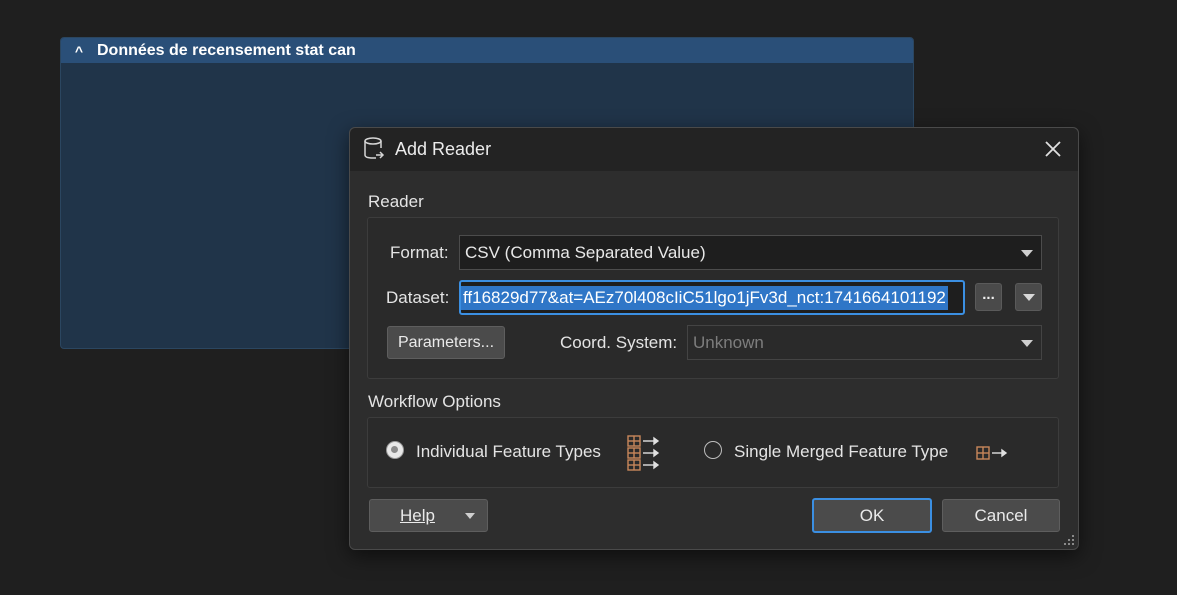 The height and width of the screenshot is (595, 1177). I want to click on coord-system-value: Unknown, so click(728, 342).